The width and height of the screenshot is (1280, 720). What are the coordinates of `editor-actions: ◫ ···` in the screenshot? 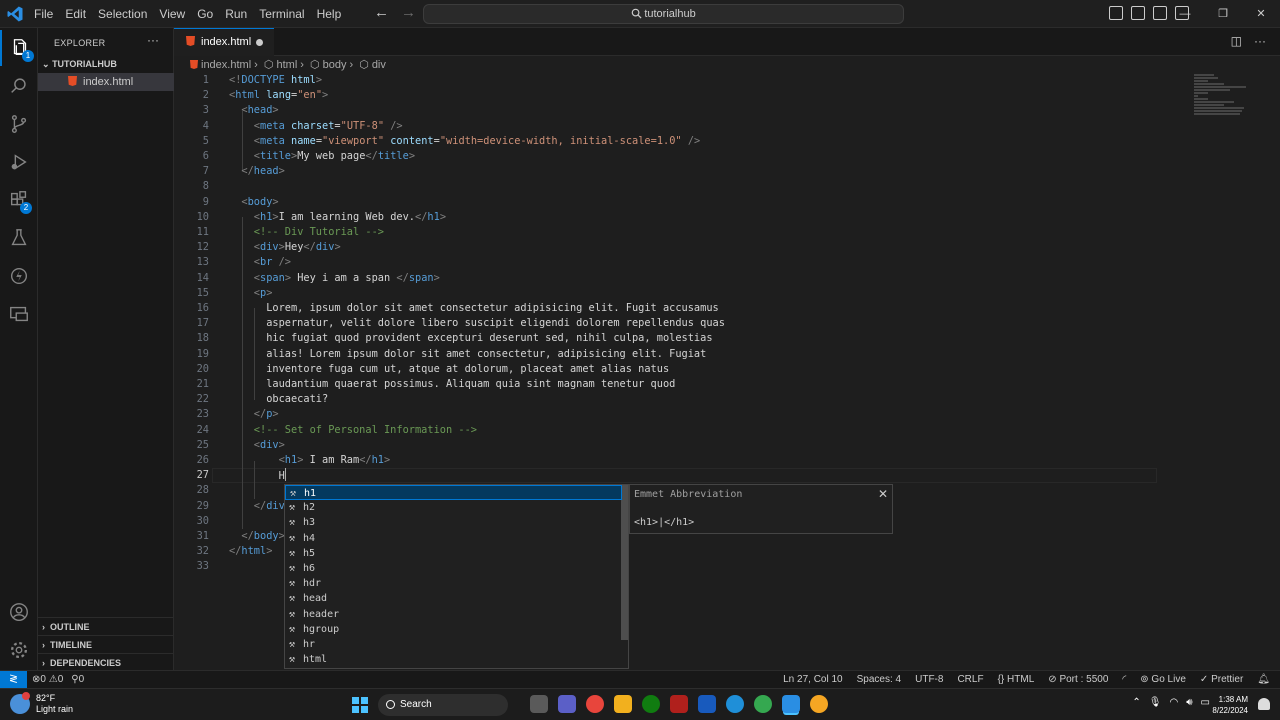 It's located at (1242, 41).